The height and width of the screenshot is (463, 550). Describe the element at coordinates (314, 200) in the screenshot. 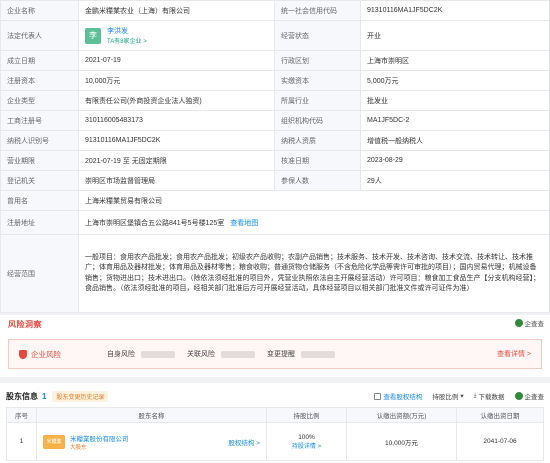

I see `former-name: 上海米糧業贸易有限公司` at that location.